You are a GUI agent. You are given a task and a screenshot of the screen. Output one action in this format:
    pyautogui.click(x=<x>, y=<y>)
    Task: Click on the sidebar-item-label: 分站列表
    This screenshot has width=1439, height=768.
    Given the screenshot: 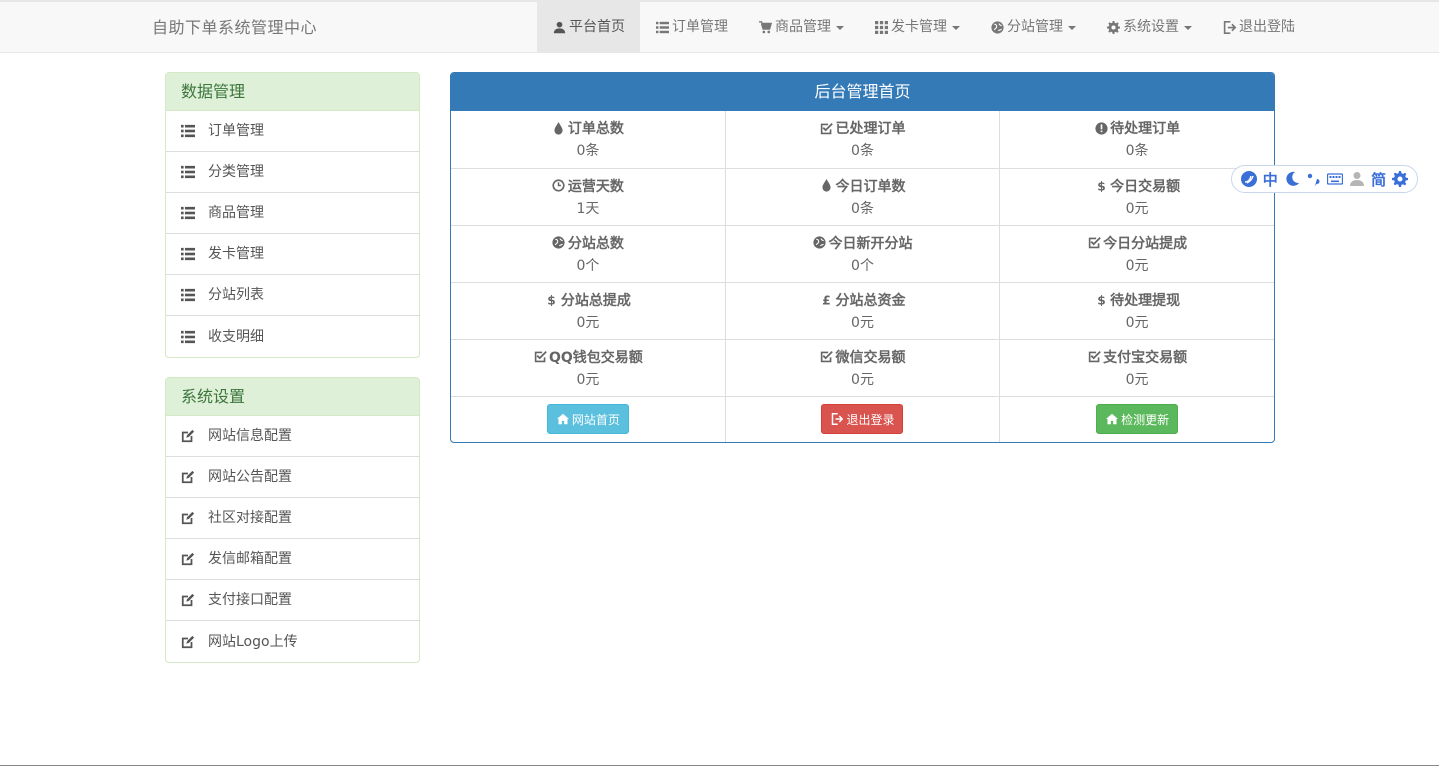 What is the action you would take?
    pyautogui.click(x=236, y=295)
    